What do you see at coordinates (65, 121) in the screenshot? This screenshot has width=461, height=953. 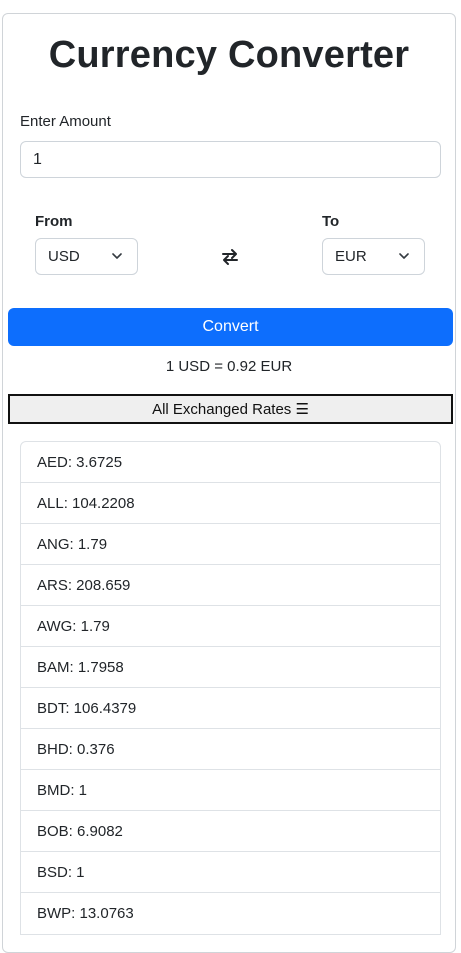 I see `amount-label: Enter Amount` at bounding box center [65, 121].